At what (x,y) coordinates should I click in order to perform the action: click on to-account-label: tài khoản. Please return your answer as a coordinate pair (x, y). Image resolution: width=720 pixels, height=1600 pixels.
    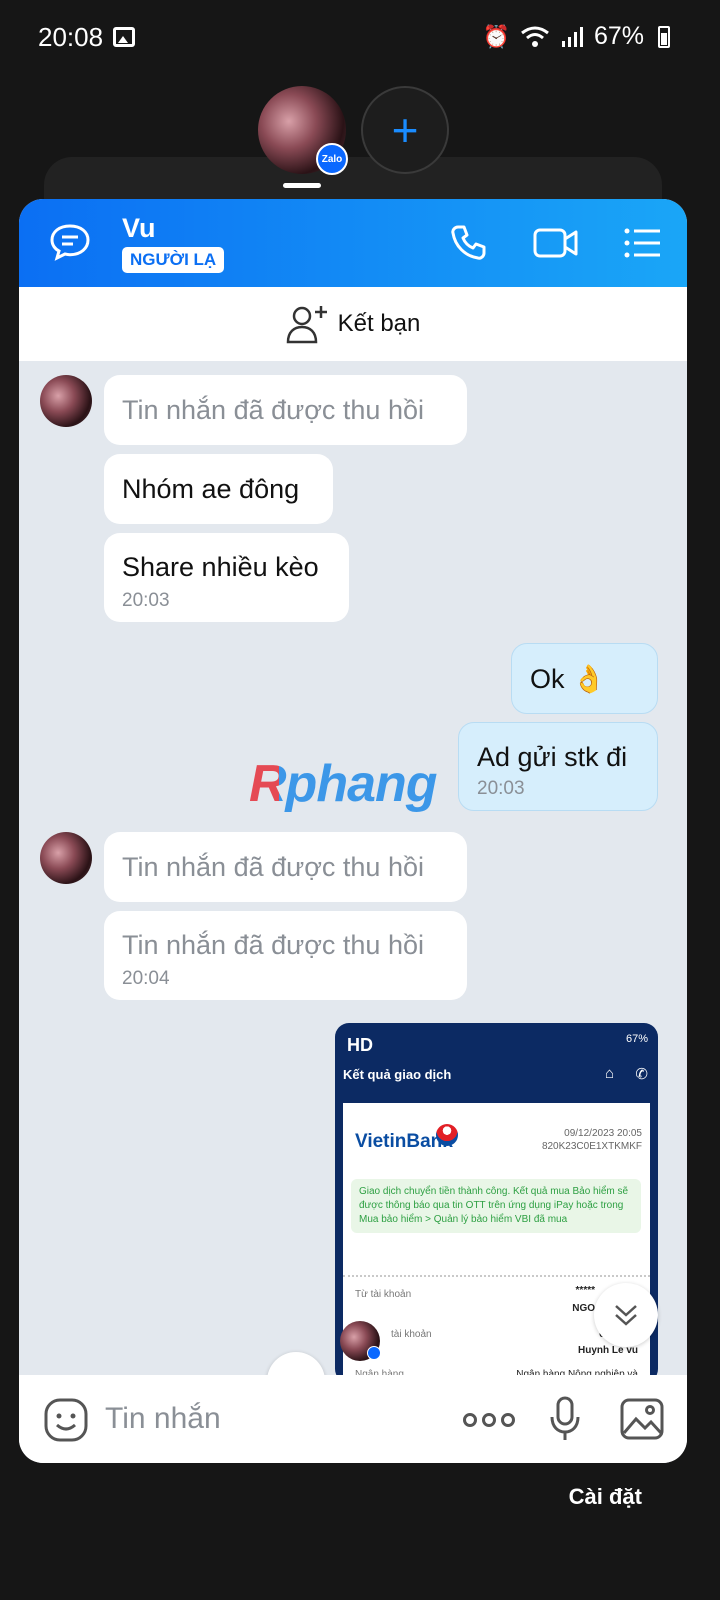
    Looking at the image, I should click on (411, 1334).